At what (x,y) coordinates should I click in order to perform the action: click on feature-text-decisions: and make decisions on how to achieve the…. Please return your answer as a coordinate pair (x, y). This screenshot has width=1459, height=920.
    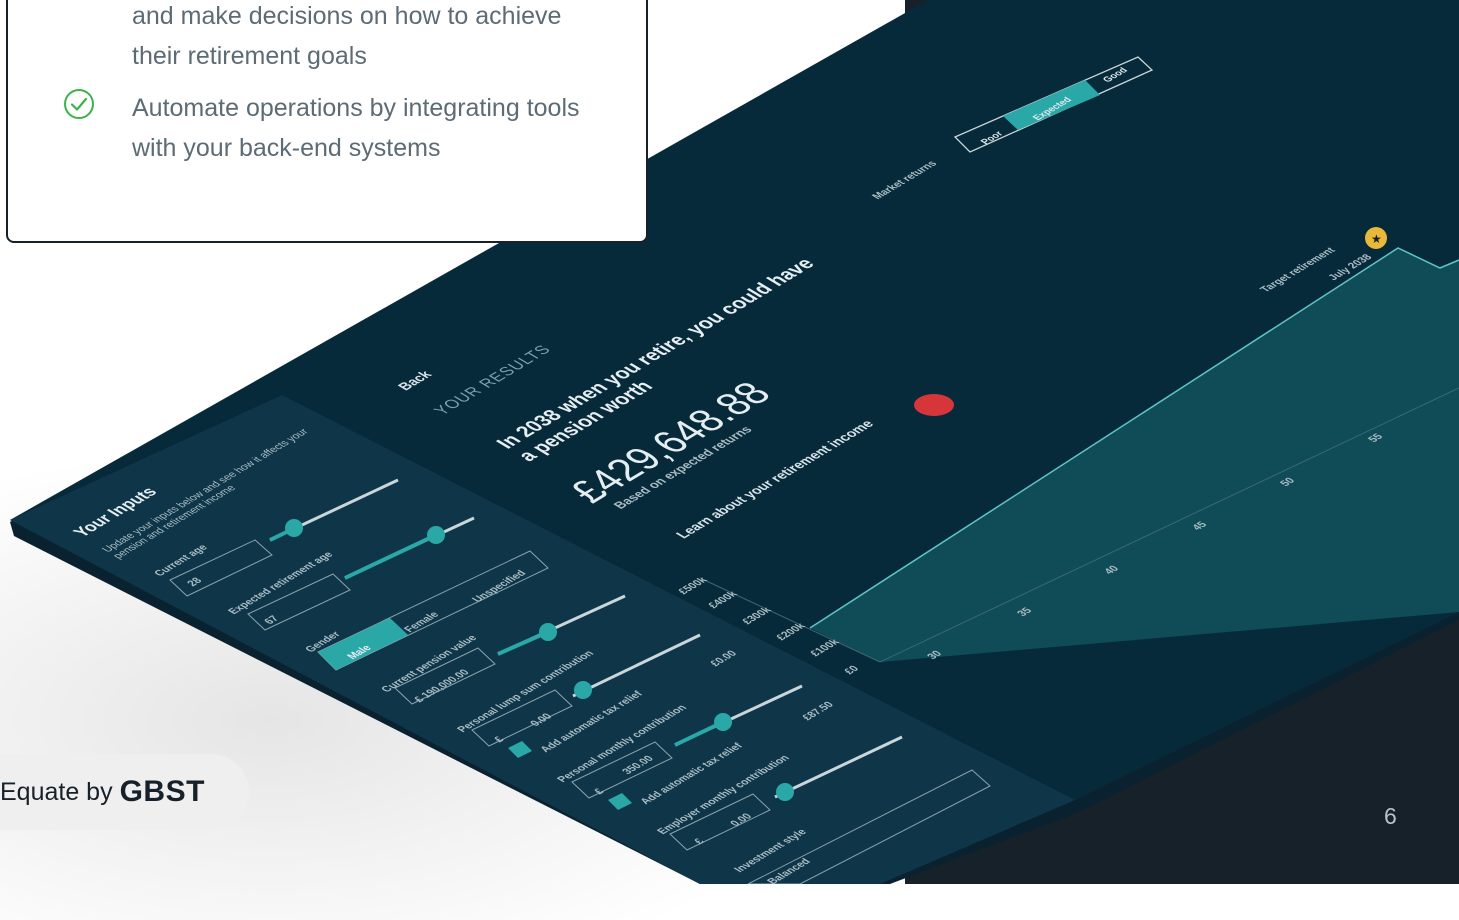
    Looking at the image, I should click on (347, 36).